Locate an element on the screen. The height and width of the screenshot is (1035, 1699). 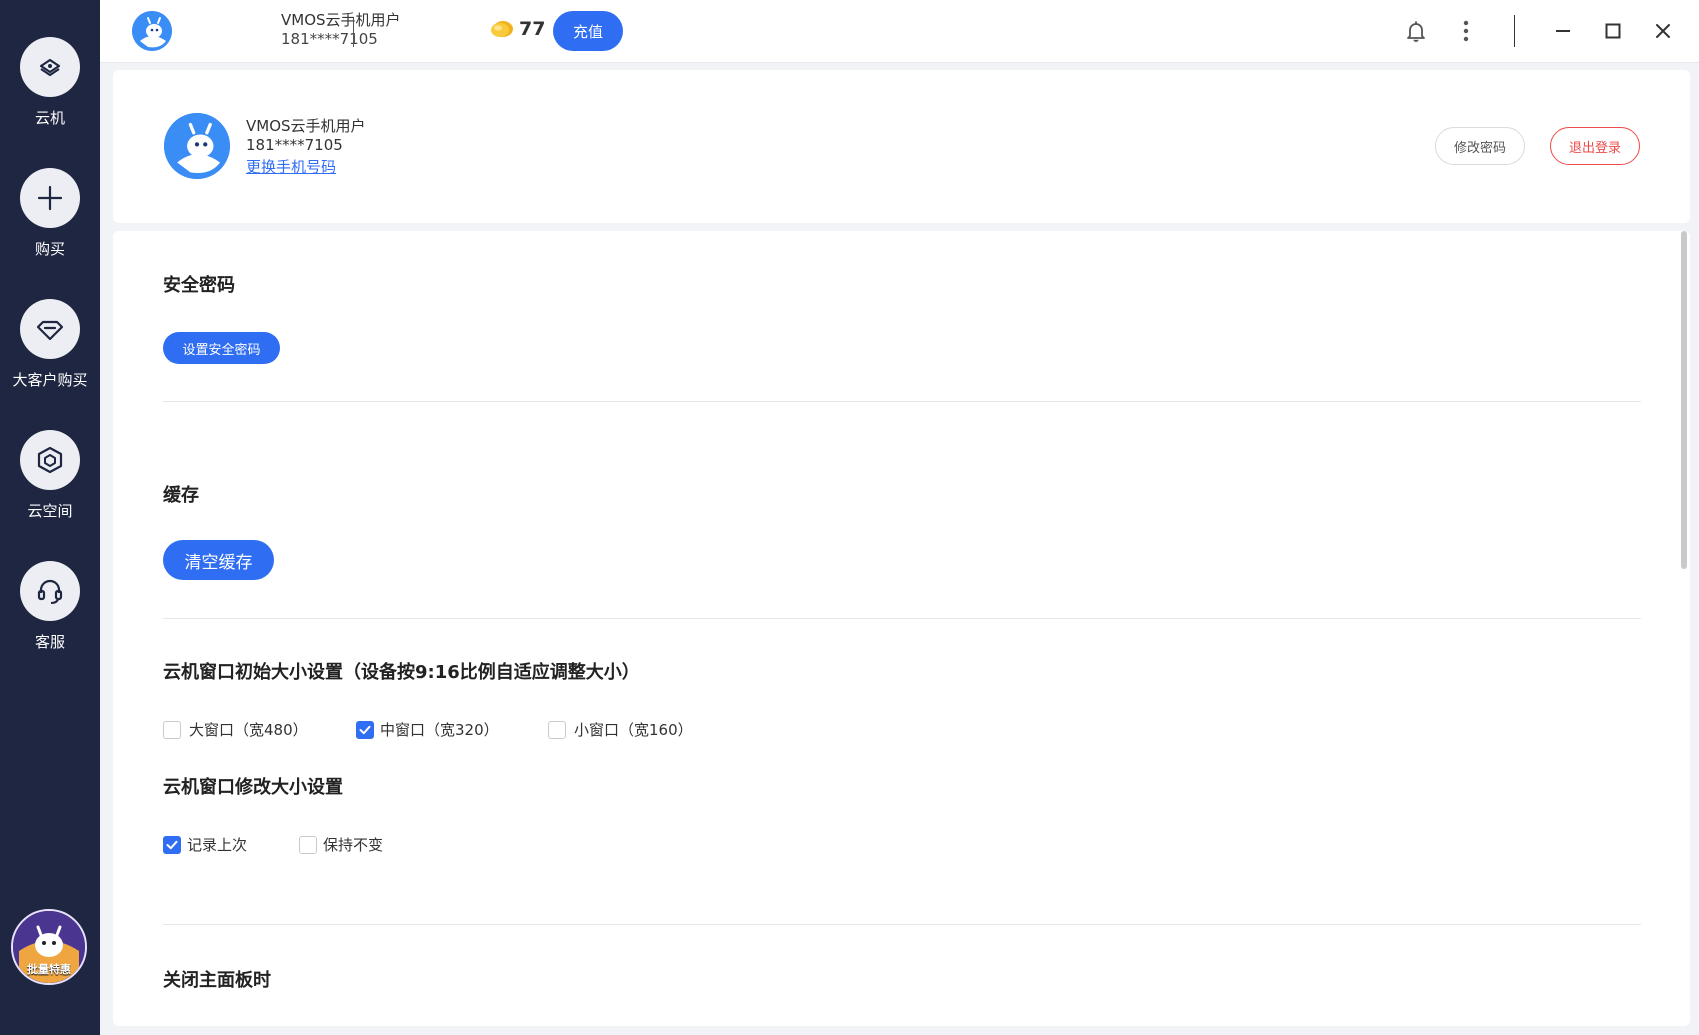
diamond-icon is located at coordinates (50, 329).